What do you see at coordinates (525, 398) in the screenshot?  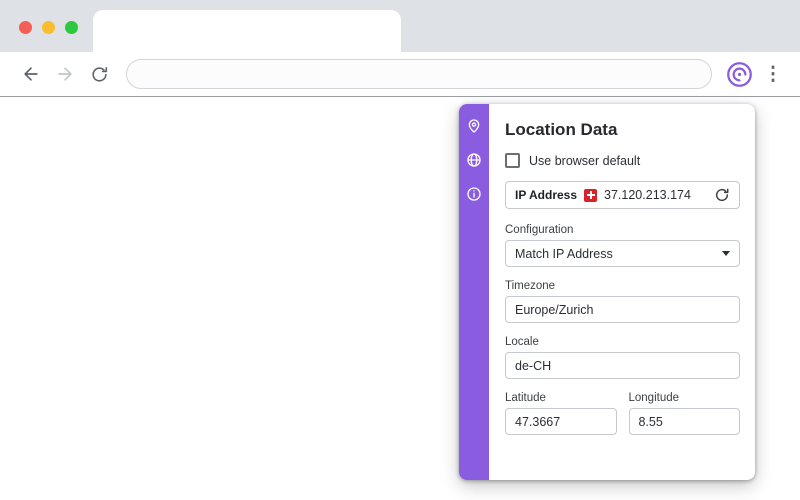 I see `latitude-label: Latitude` at bounding box center [525, 398].